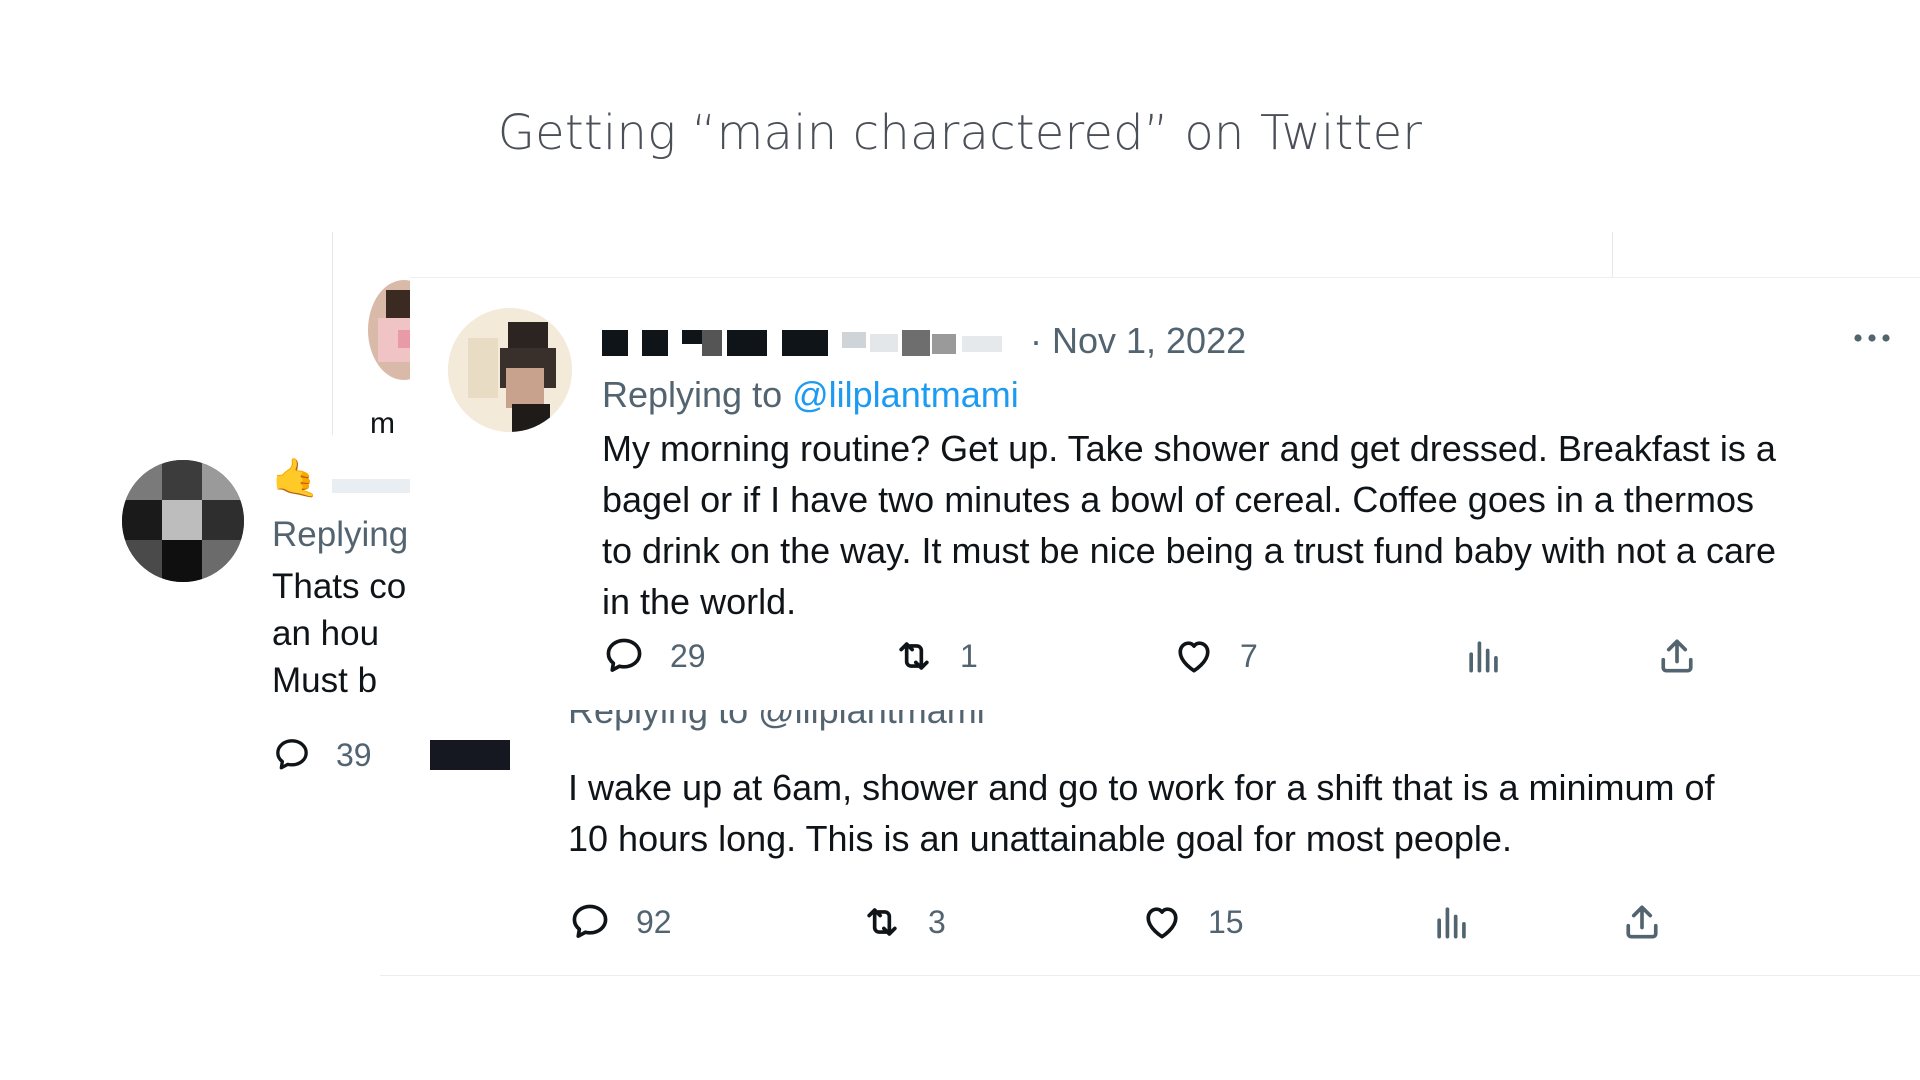  What do you see at coordinates (1215, 656) in the screenshot?
I see `like-action: 7` at bounding box center [1215, 656].